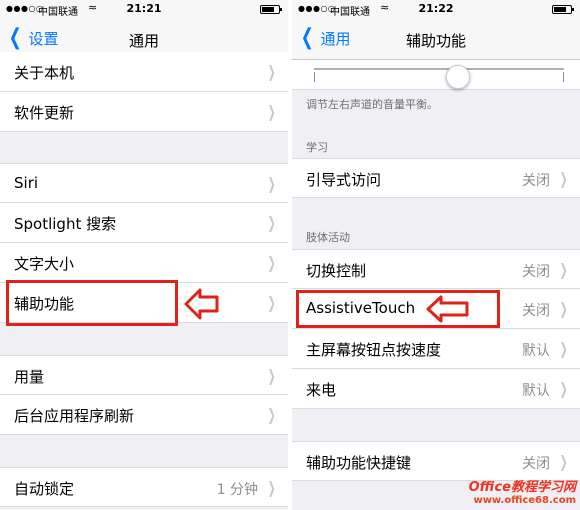 This screenshot has height=510, width=580. I want to click on balance-slider, so click(436, 75).